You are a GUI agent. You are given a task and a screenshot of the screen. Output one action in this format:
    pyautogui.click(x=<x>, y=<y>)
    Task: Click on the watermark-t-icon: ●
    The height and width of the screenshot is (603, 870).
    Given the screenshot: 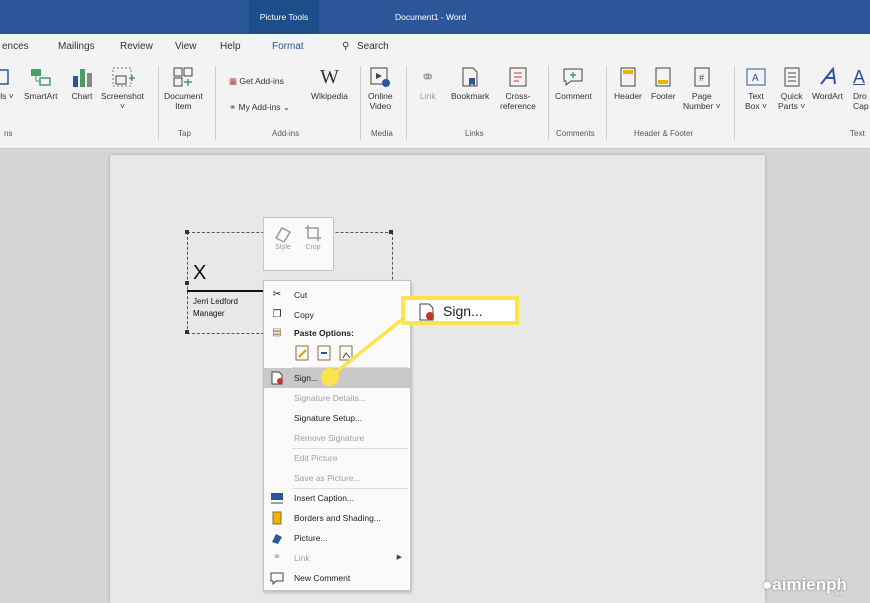 What is the action you would take?
    pyautogui.click(x=767, y=584)
    